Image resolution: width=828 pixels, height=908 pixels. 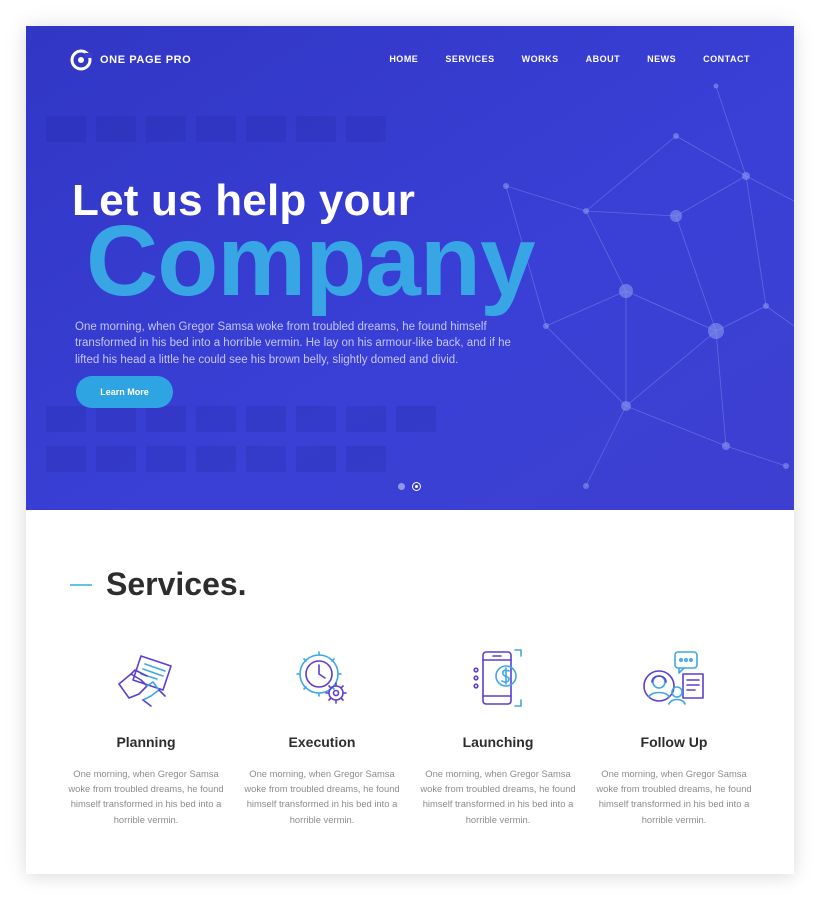 What do you see at coordinates (124, 392) in the screenshot?
I see `learn-more-button: Learn More` at bounding box center [124, 392].